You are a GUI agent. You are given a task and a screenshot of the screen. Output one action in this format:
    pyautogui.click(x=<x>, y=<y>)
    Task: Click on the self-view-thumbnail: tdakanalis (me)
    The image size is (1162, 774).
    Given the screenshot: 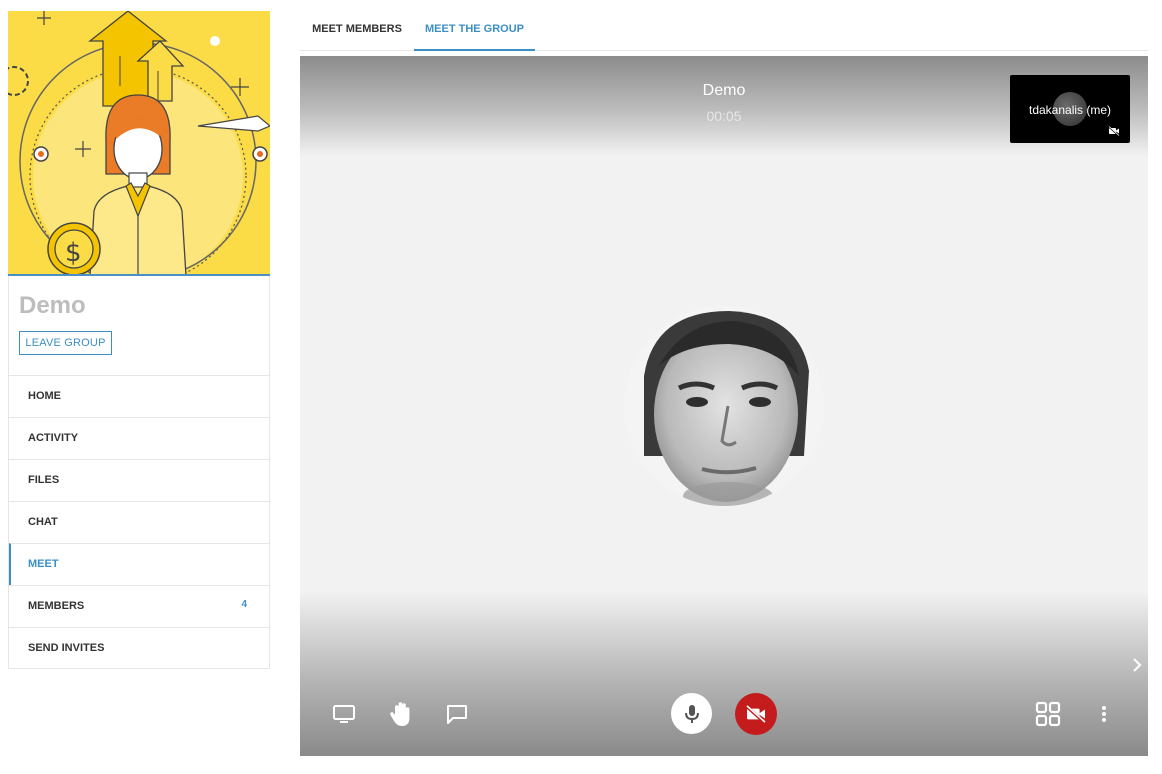 What is the action you would take?
    pyautogui.click(x=1070, y=109)
    